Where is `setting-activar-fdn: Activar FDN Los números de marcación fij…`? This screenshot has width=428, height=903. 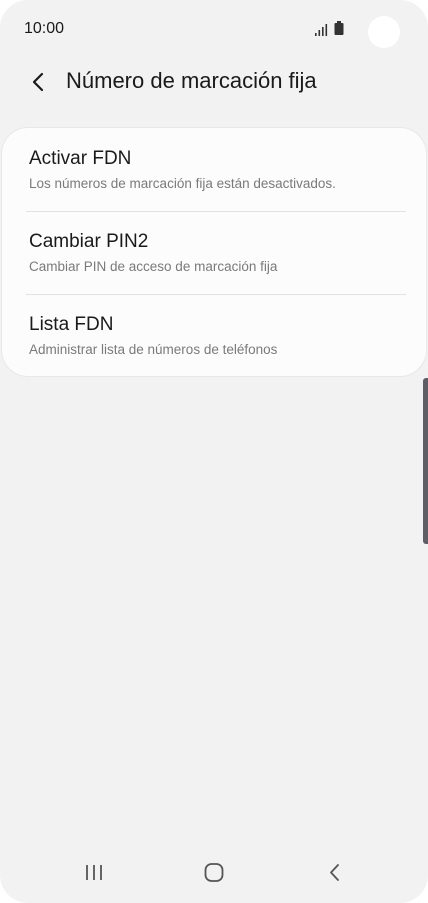 setting-activar-fdn: Activar FDN Los números de marcación fij… is located at coordinates (214, 169).